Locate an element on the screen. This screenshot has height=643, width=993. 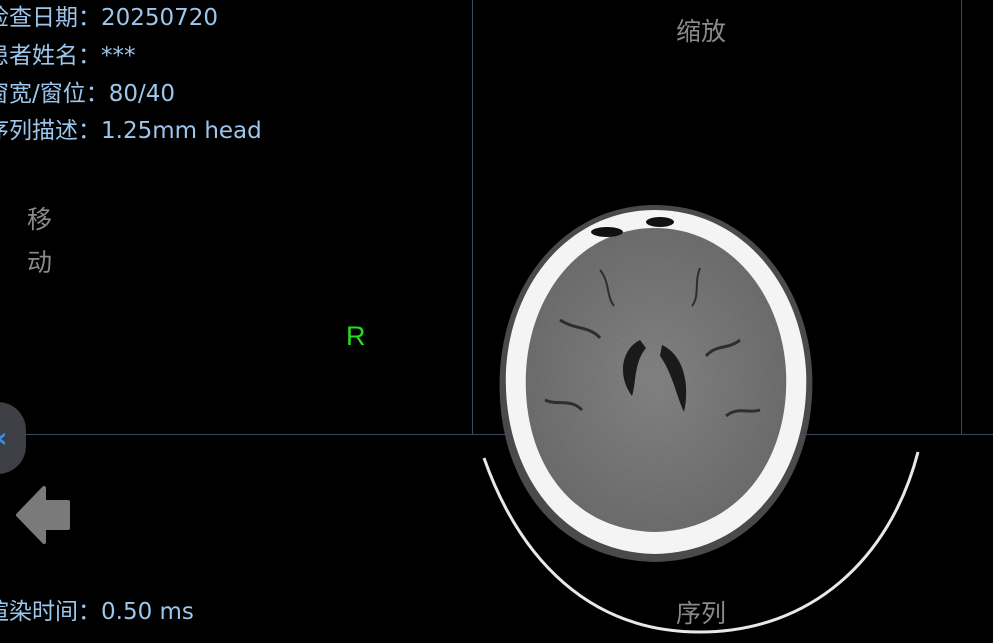
orientation-marker-right: R is located at coordinates (356, 336).